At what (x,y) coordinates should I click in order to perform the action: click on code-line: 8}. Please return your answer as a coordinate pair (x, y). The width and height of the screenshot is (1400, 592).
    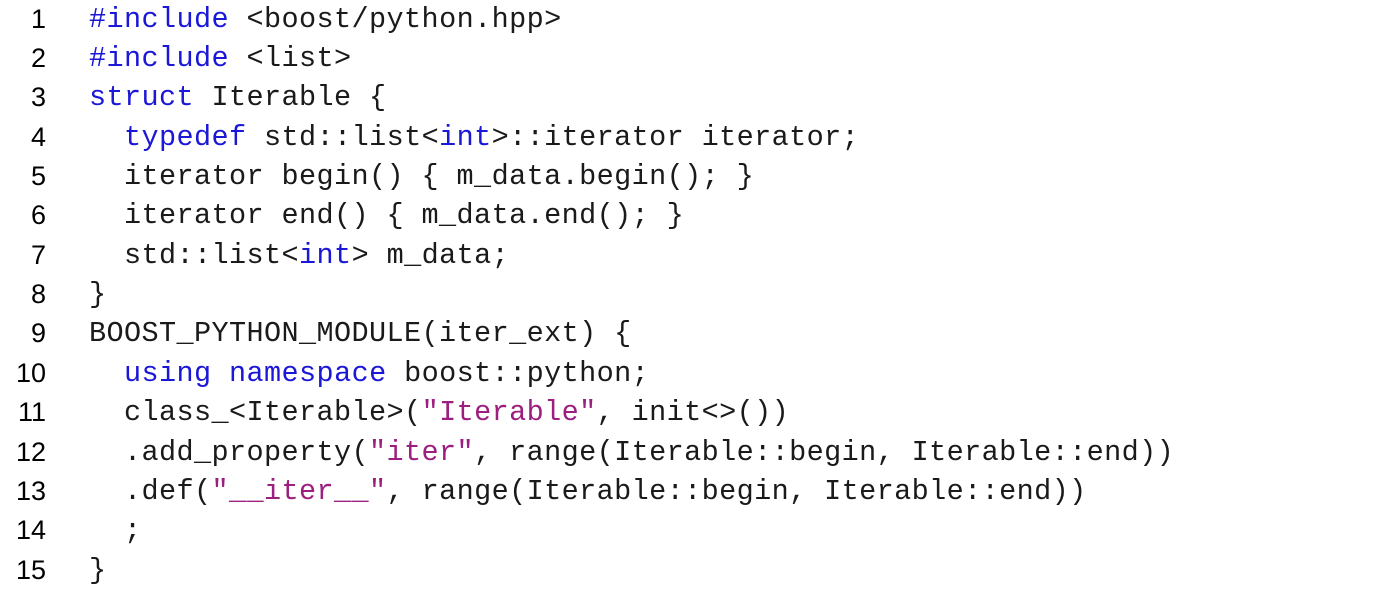
    Looking at the image, I should click on (700, 294).